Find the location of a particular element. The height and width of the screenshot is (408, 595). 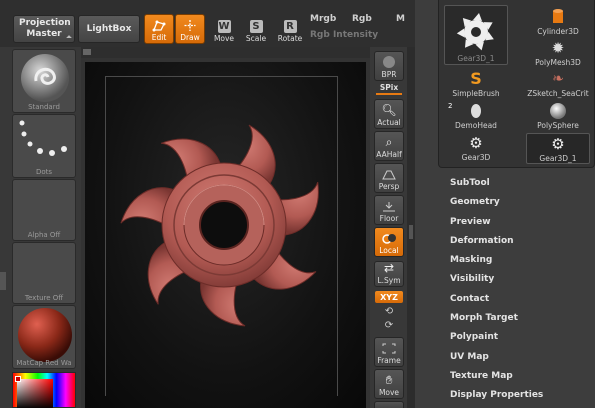

scale-mode-label: Scale is located at coordinates (256, 38).